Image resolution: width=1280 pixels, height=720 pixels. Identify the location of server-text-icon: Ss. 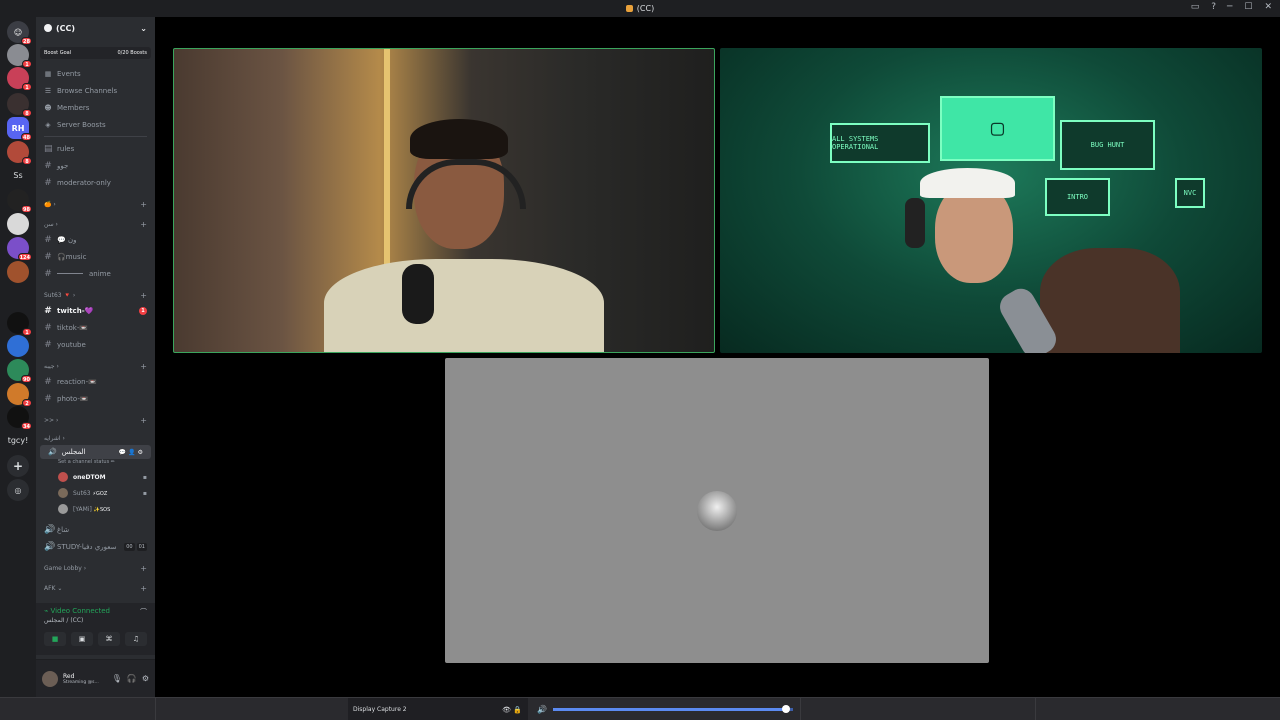
(18, 175).